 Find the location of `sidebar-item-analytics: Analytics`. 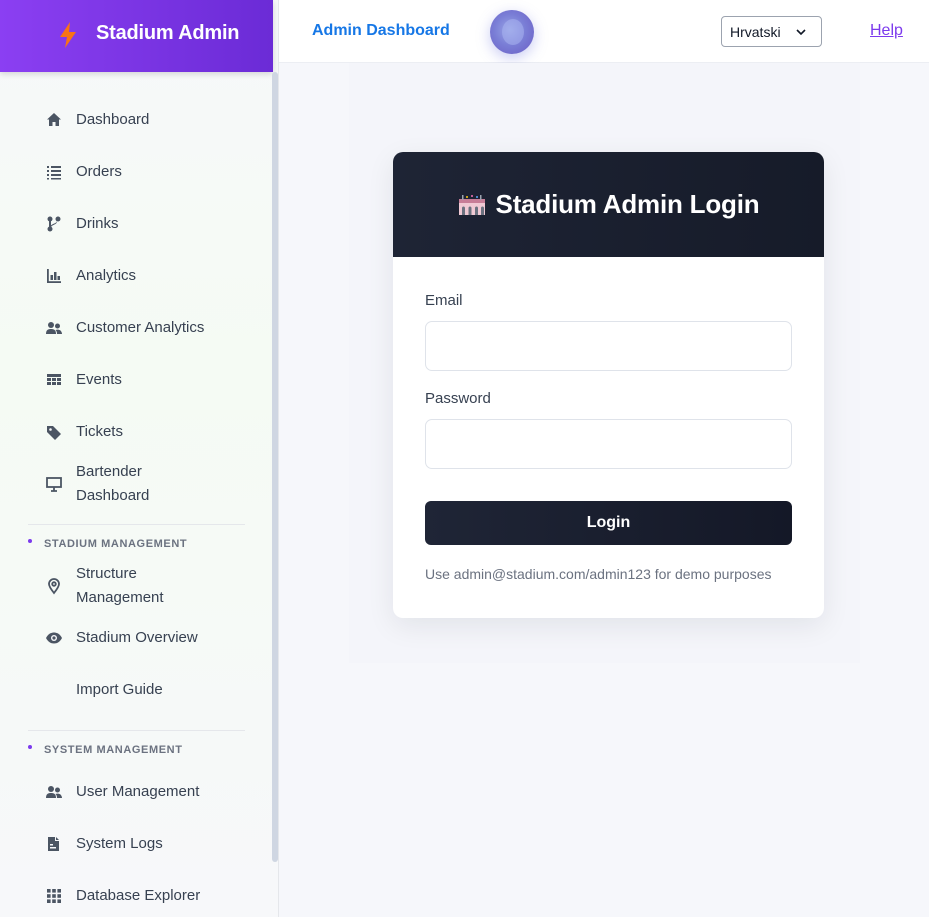

sidebar-item-analytics: Analytics is located at coordinates (90, 276).